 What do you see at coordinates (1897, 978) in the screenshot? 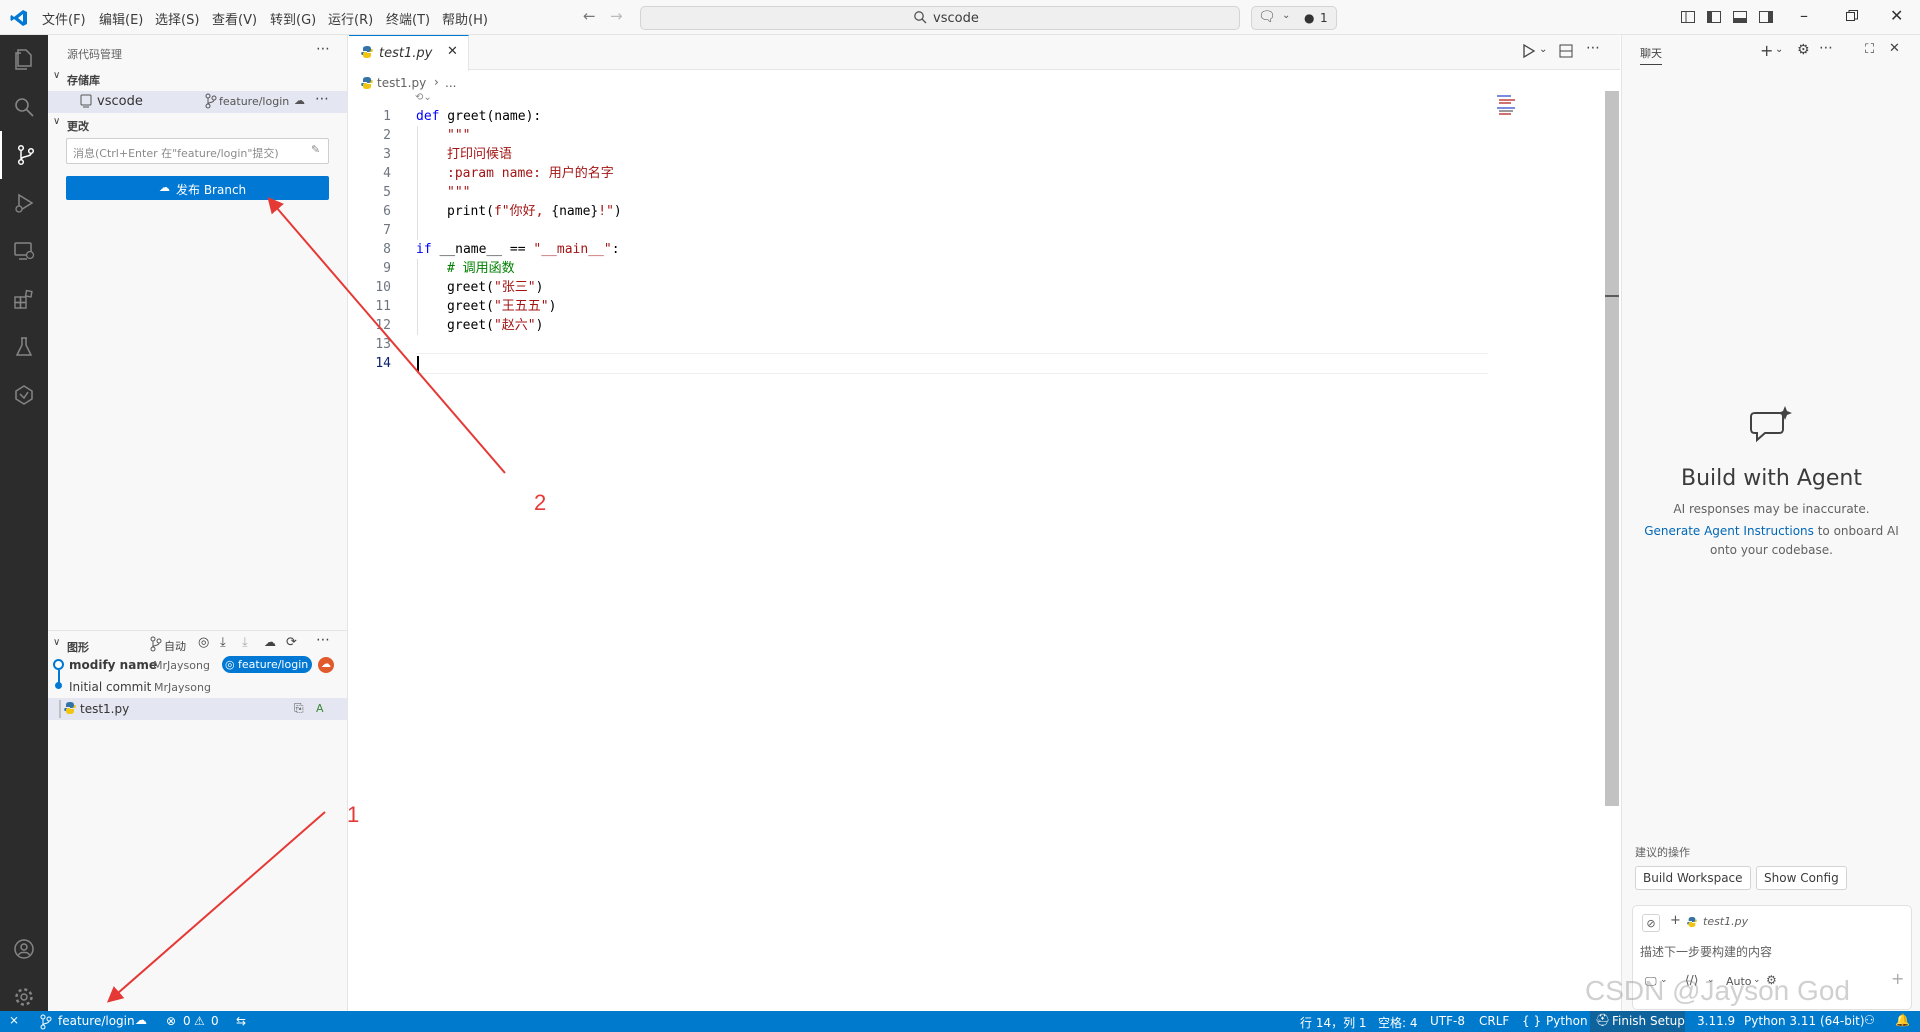
I see `send-icon: +` at bounding box center [1897, 978].